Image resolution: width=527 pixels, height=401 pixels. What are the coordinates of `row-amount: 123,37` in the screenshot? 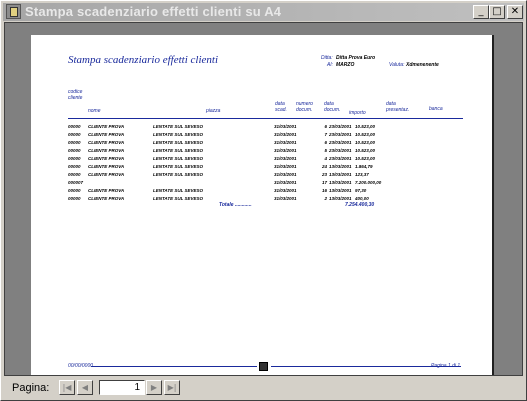 It's located at (362, 174).